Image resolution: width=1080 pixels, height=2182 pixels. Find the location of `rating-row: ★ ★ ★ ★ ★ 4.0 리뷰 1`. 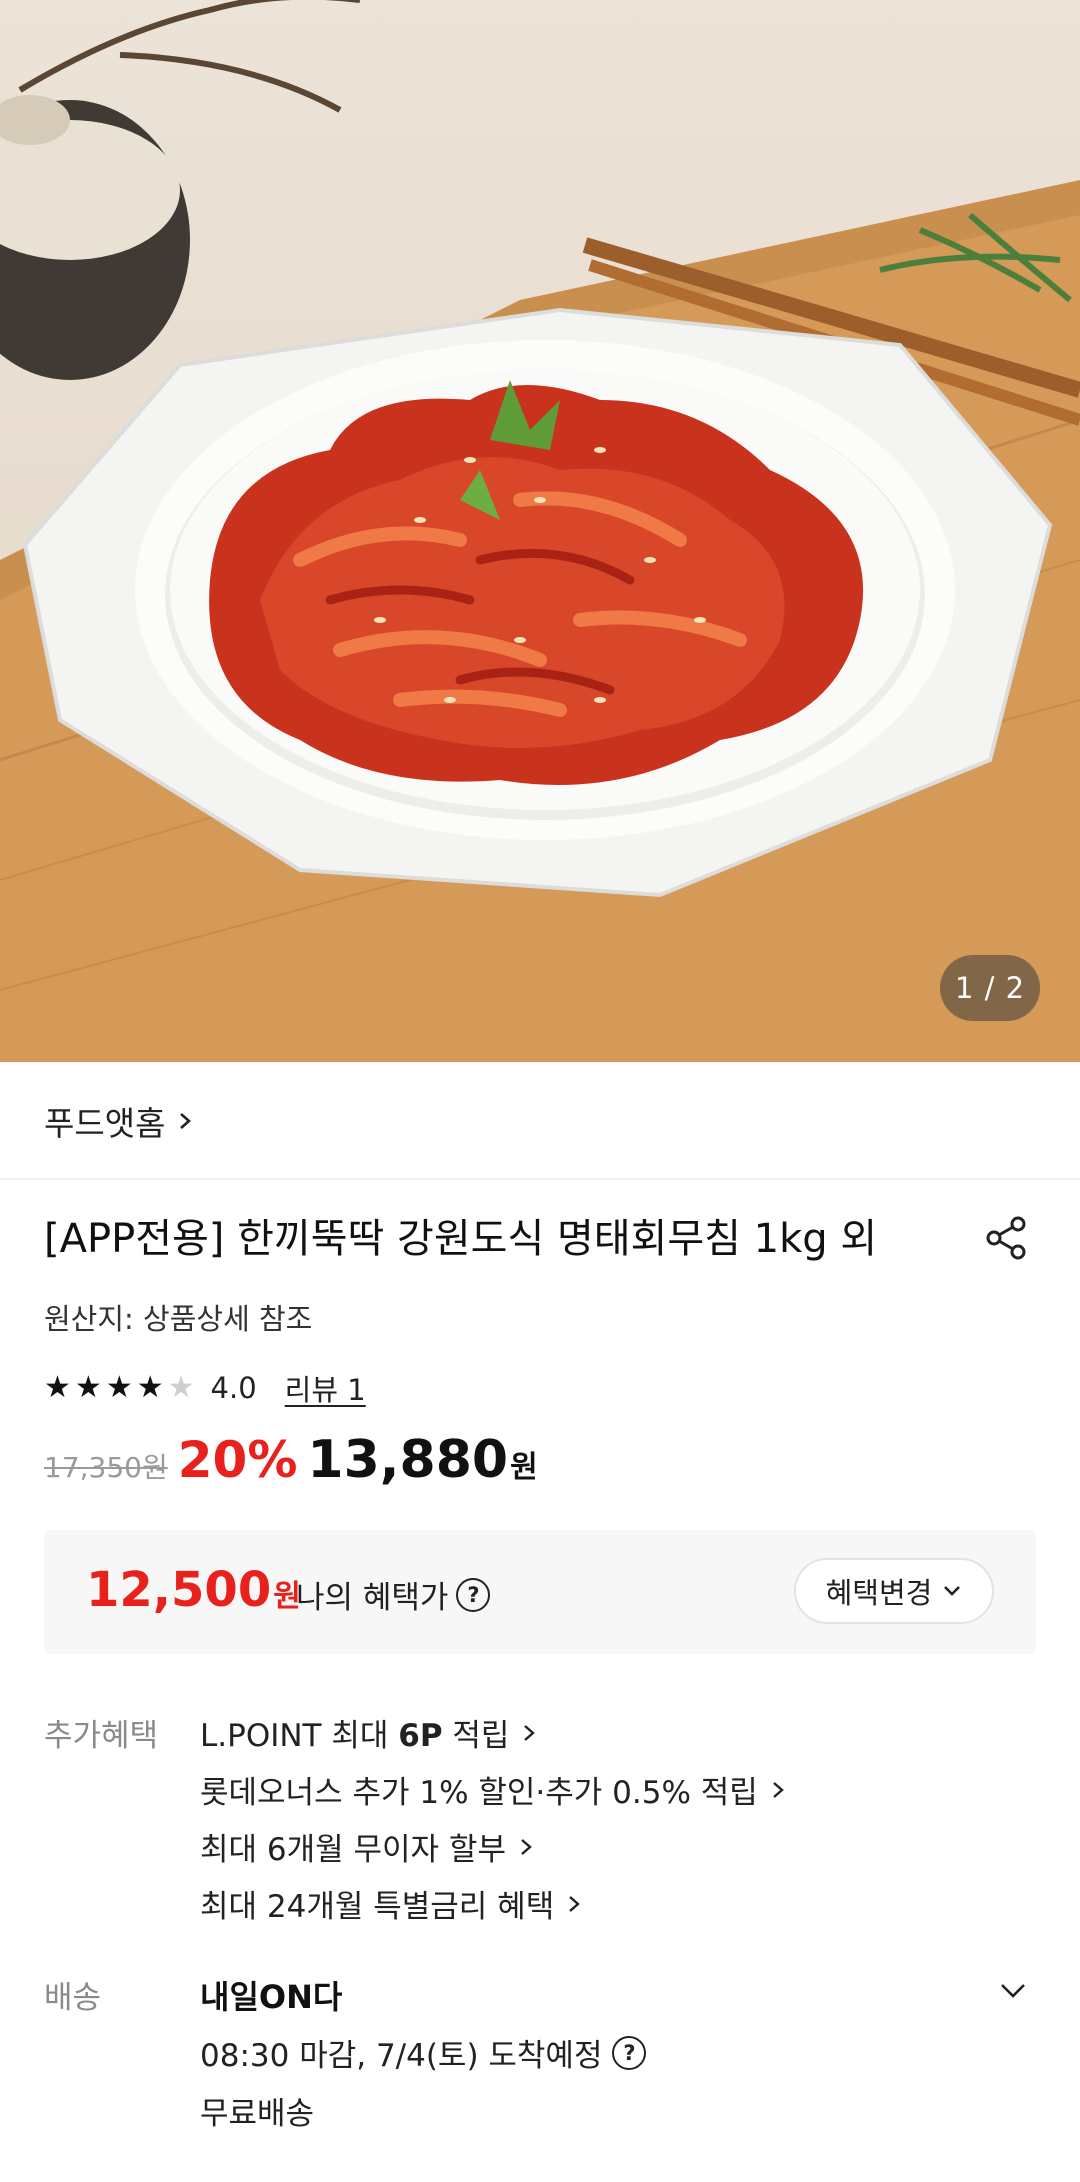

rating-row: ★ ★ ★ ★ ★ 4.0 리뷰 1 is located at coordinates (205, 1388).